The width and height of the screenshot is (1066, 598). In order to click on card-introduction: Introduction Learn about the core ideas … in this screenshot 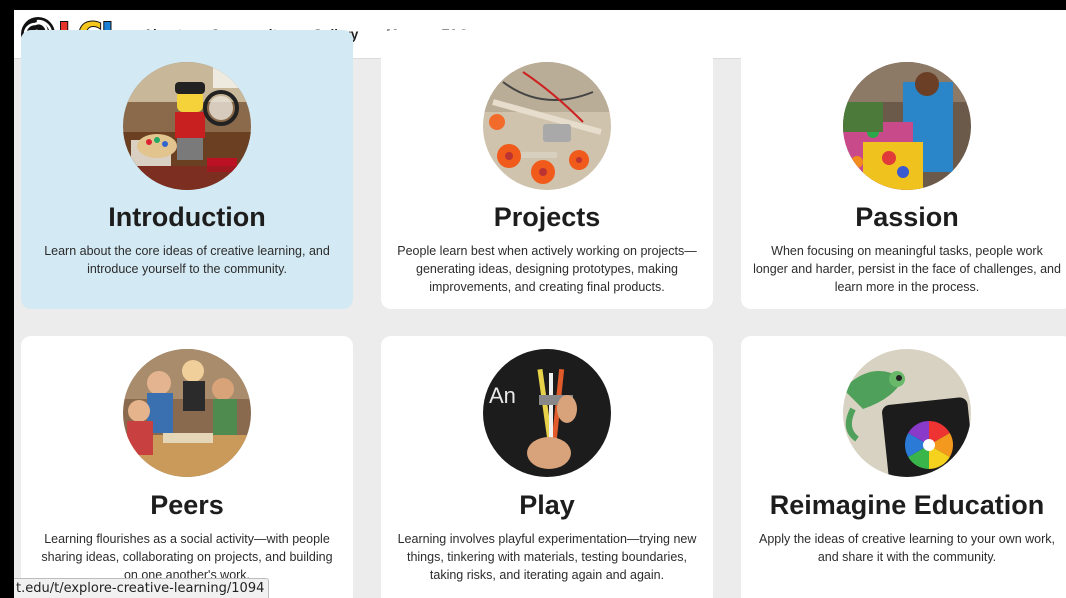, I will do `click(187, 169)`.